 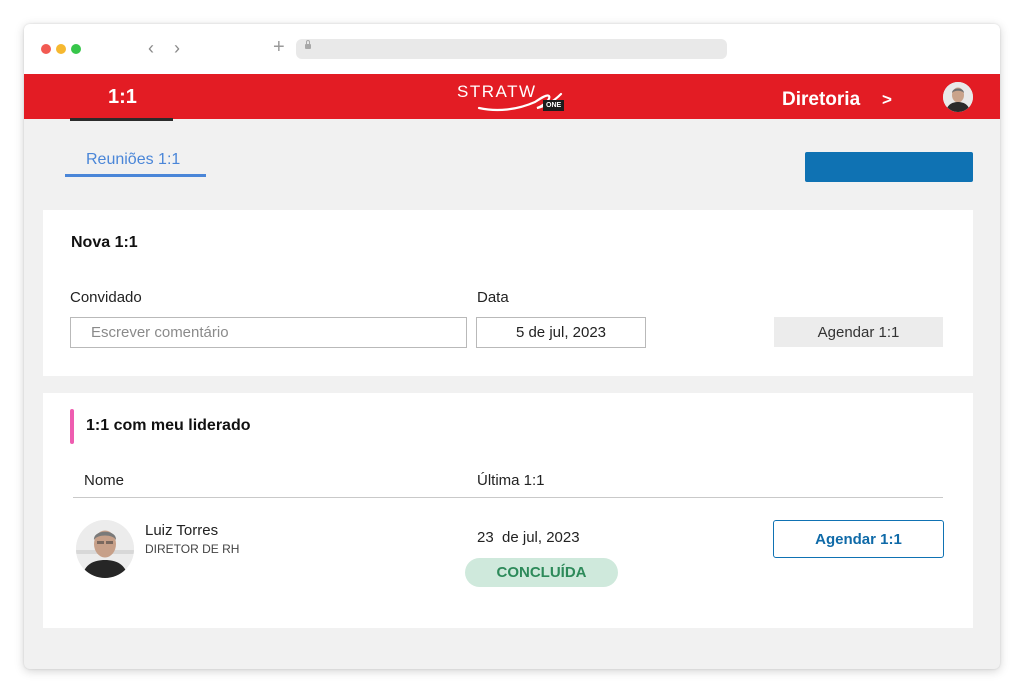 What do you see at coordinates (858, 539) in the screenshot?
I see `schedule-meeting-button: Agendar 1:1` at bounding box center [858, 539].